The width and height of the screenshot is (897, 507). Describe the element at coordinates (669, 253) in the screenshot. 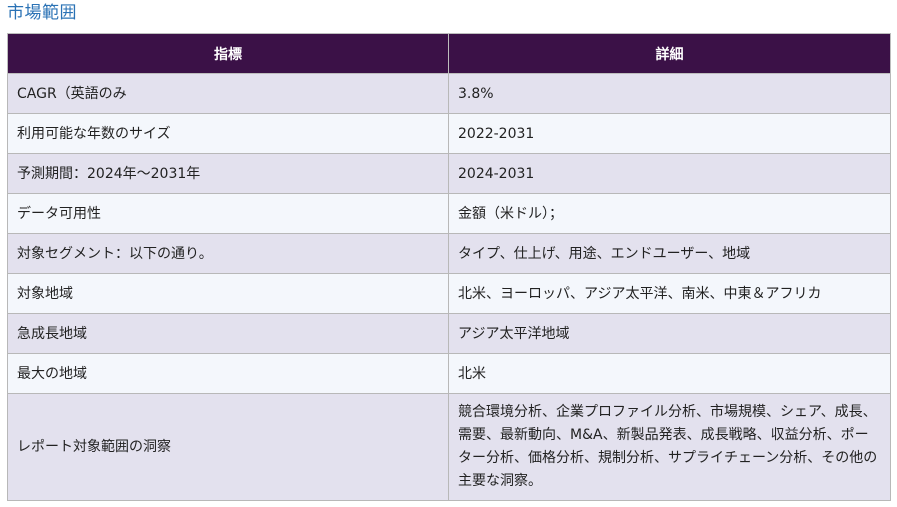

I see `detail-cell: タイプ、仕上げ、用途、エンドユーザー、地域` at that location.